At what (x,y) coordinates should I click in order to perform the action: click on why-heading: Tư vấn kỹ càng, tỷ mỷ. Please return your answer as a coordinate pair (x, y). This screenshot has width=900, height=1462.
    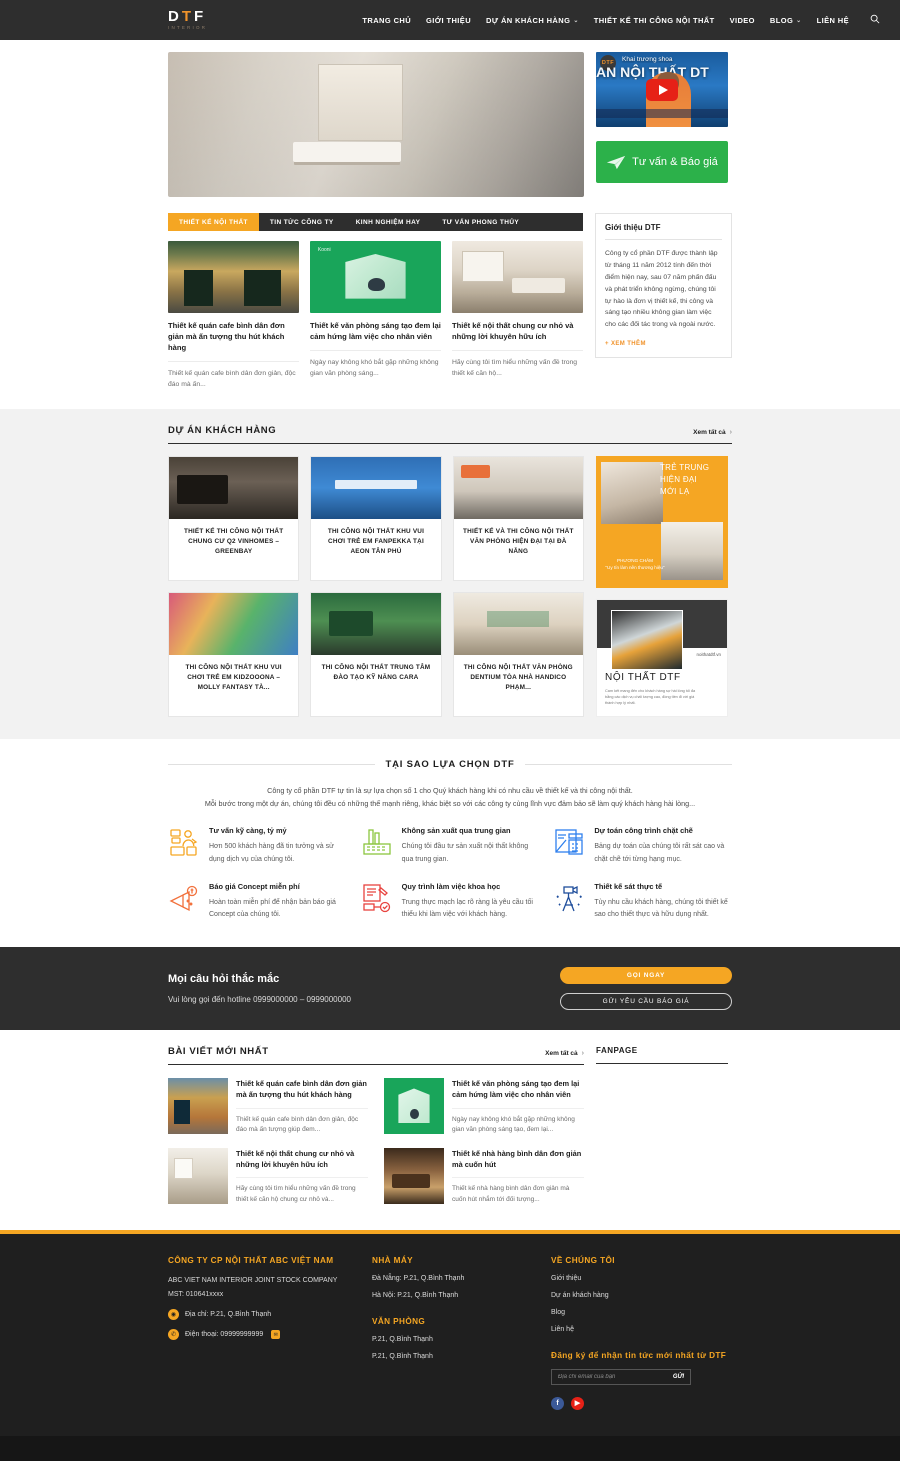
    Looking at the image, I should click on (248, 831).